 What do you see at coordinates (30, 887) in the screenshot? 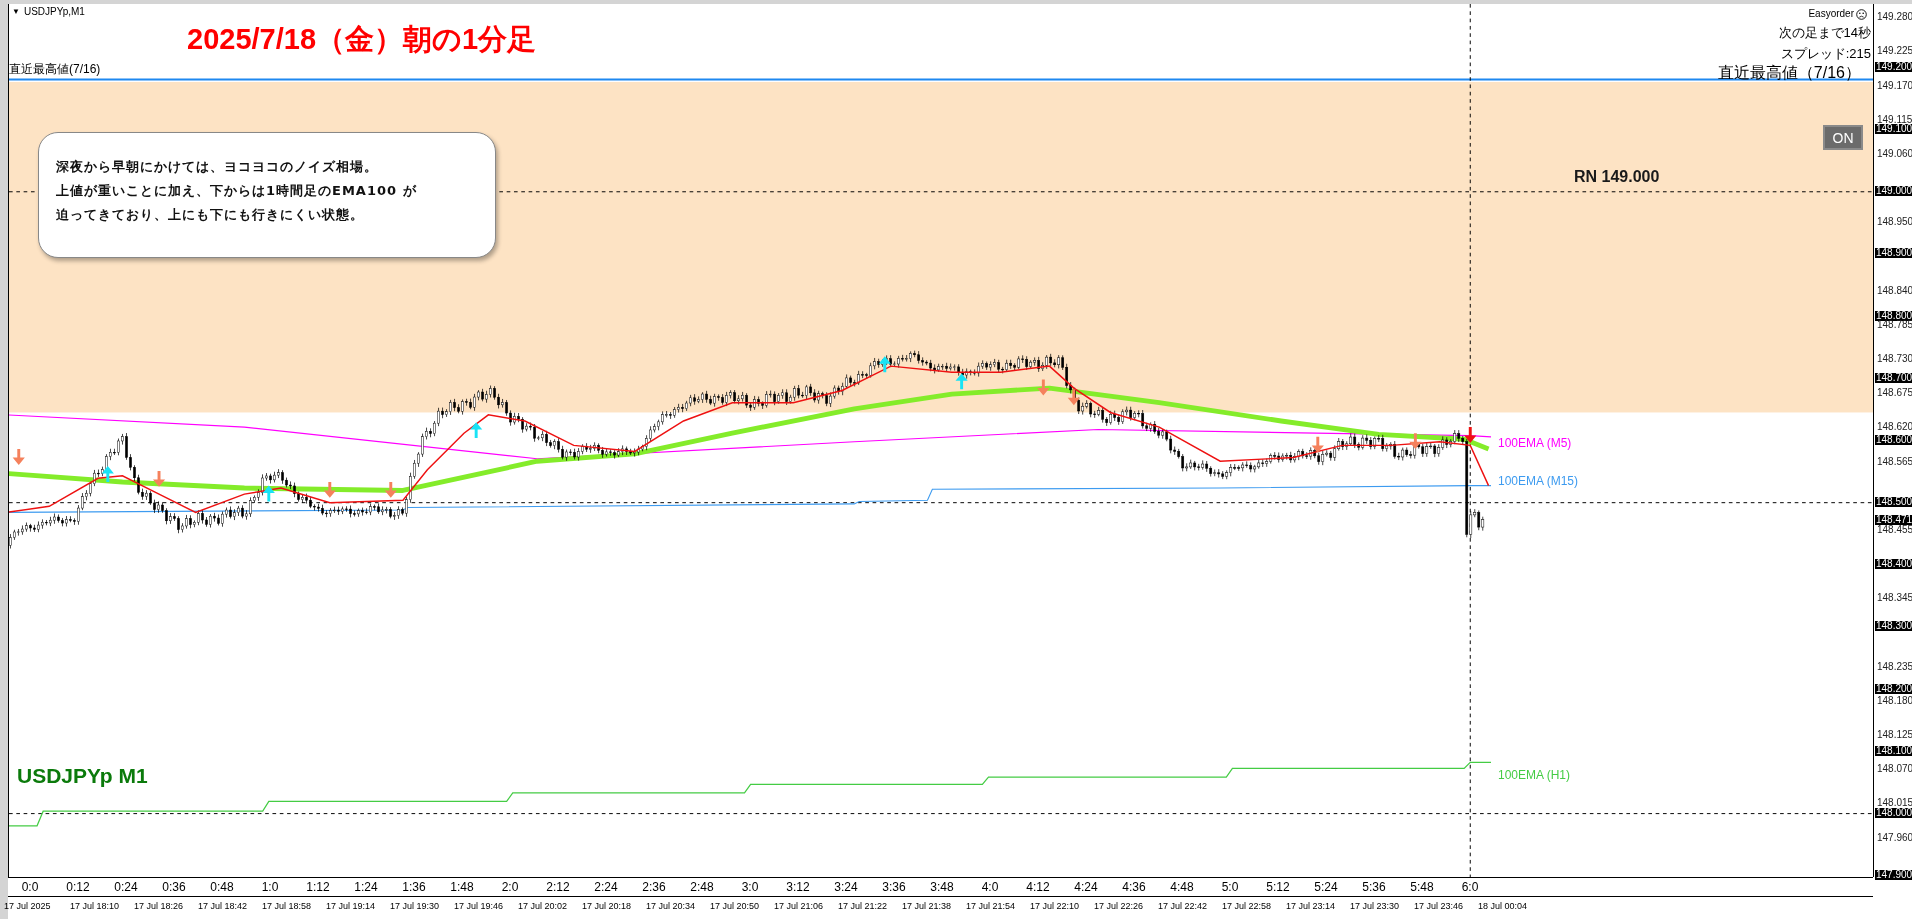
I see `time-label: 0:0` at bounding box center [30, 887].